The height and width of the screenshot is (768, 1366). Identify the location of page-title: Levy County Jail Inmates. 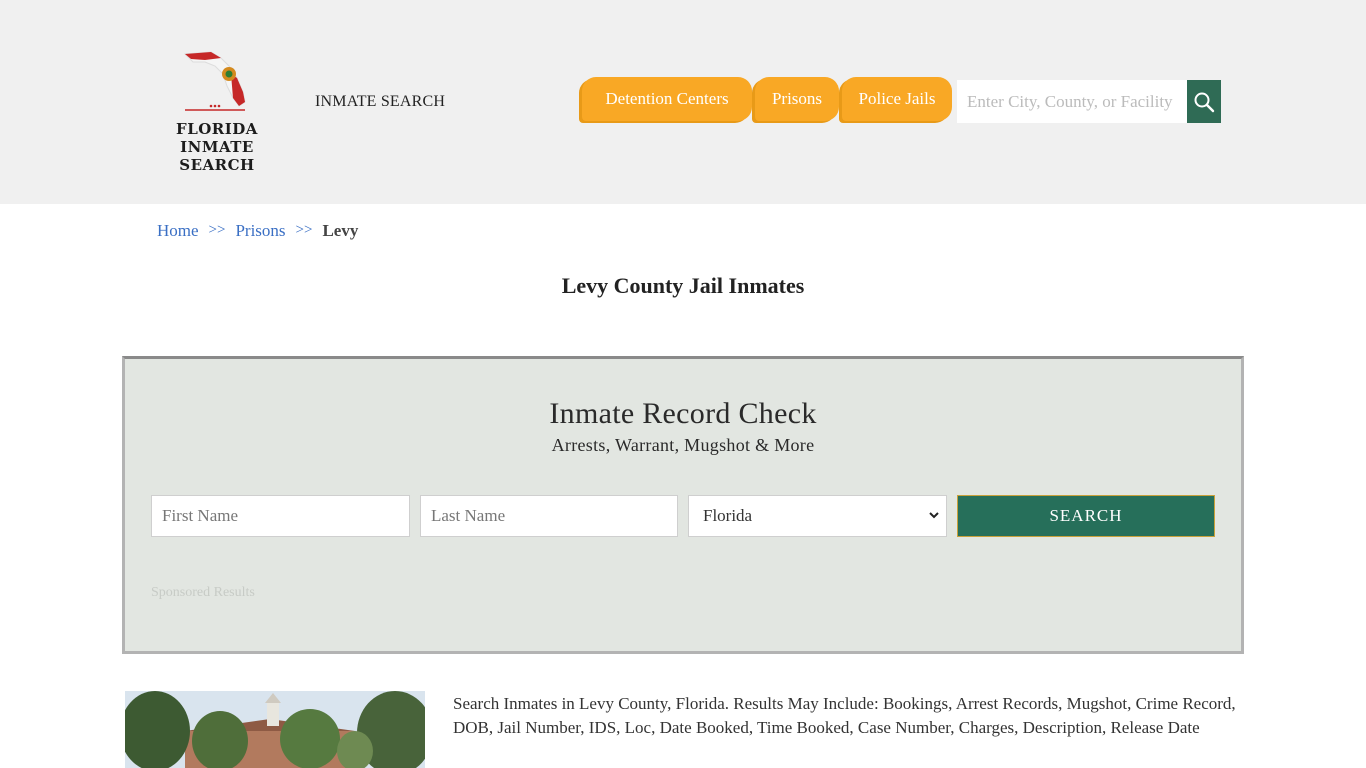
(683, 285).